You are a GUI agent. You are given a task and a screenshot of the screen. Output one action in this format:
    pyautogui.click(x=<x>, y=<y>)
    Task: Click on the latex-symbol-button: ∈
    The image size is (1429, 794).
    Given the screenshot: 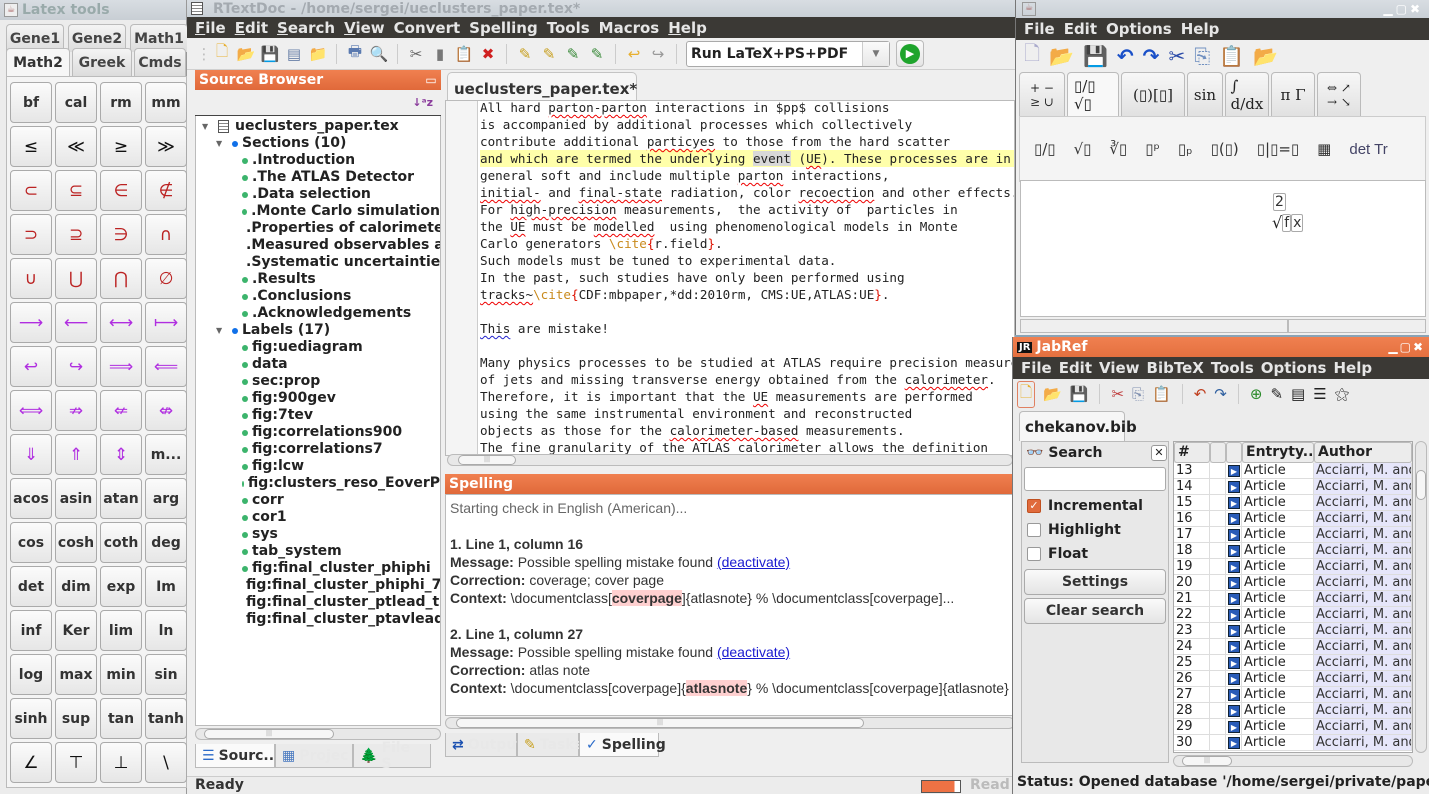 What is the action you would take?
    pyautogui.click(x=121, y=190)
    